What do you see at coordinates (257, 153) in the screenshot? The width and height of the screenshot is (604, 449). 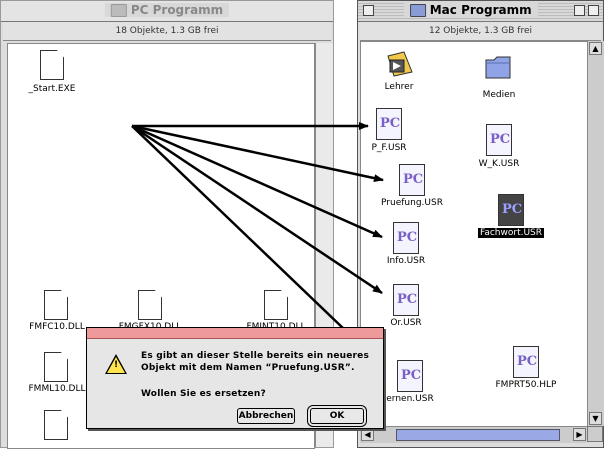 I see `arrow-to-pruefung-usr` at bounding box center [257, 153].